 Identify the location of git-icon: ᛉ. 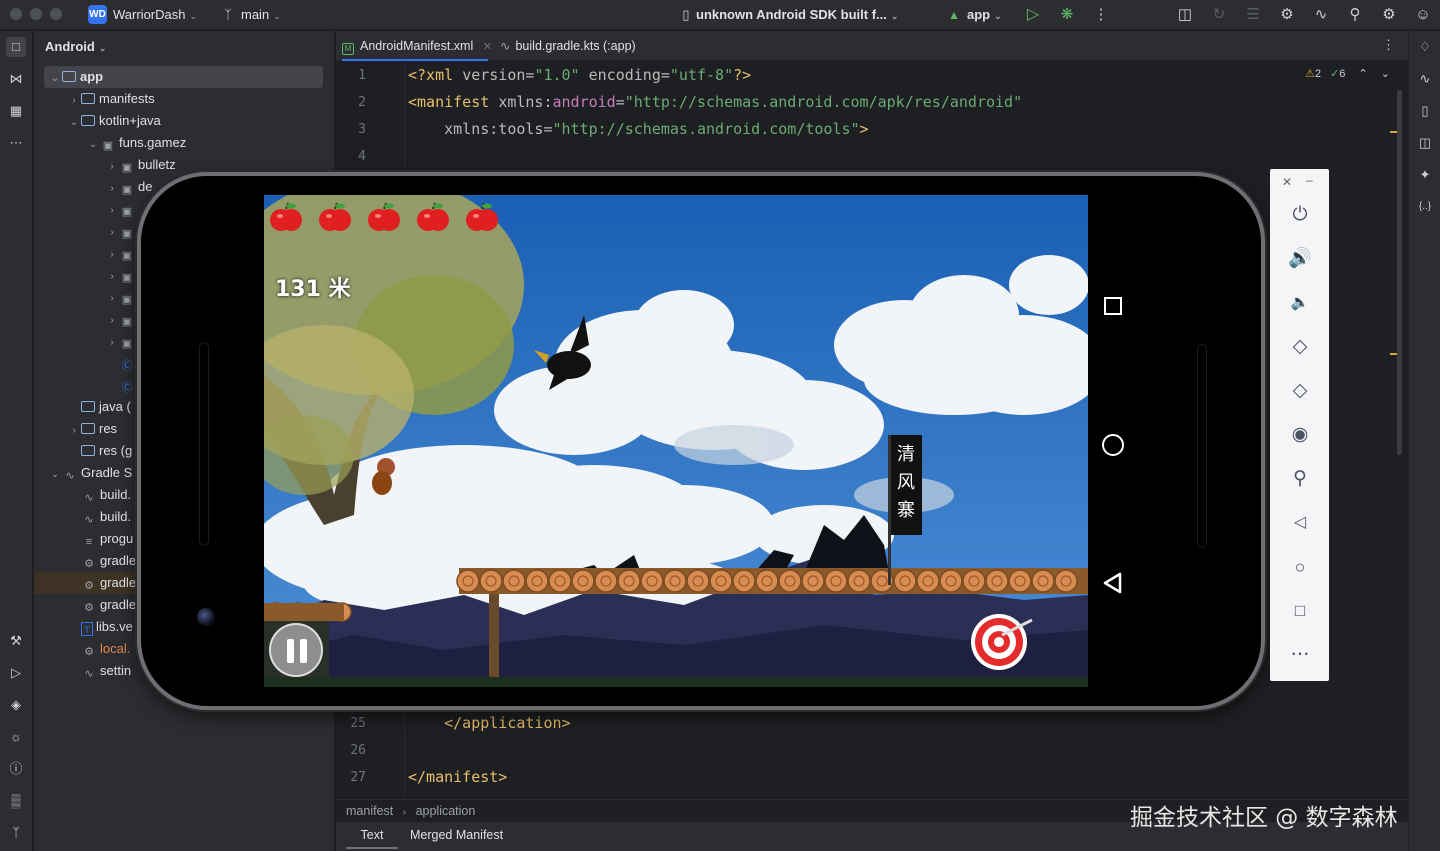
(16, 833).